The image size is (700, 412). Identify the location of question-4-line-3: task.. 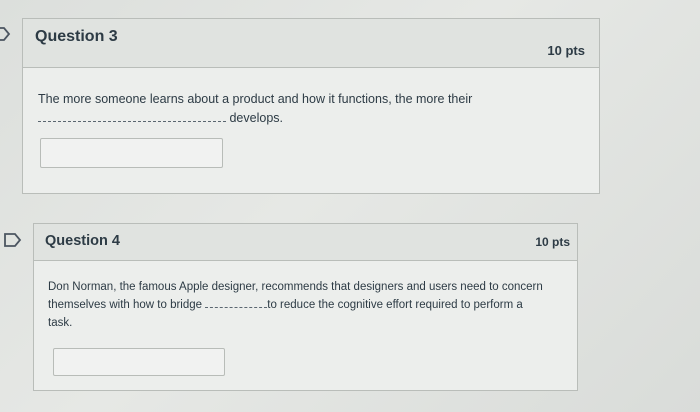
(60, 322).